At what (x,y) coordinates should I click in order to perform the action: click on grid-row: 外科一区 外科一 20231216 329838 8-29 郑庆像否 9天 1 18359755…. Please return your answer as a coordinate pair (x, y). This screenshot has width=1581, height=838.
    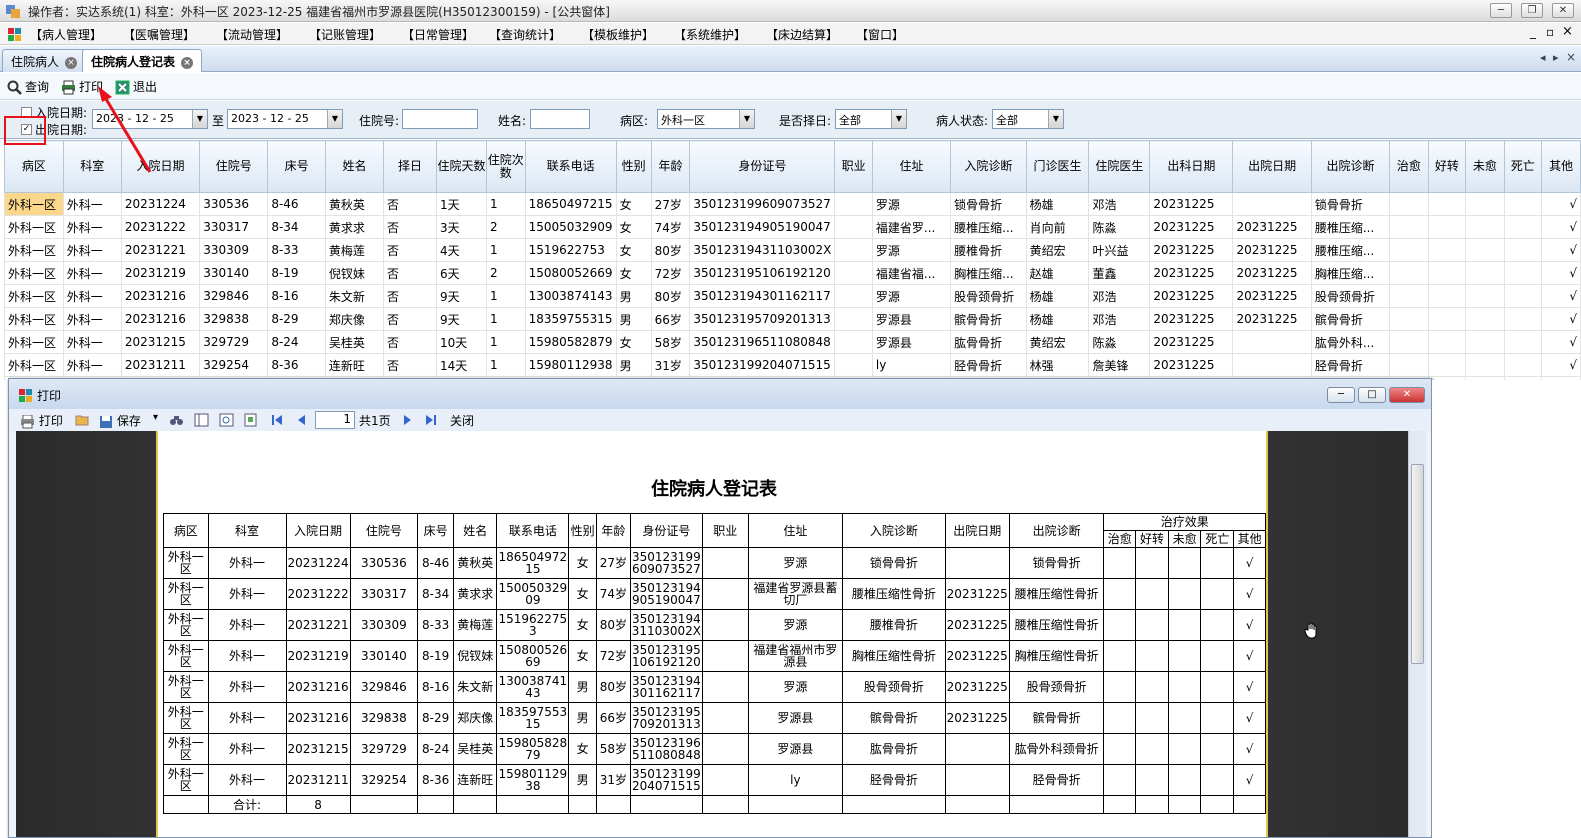
    Looking at the image, I should click on (792, 319).